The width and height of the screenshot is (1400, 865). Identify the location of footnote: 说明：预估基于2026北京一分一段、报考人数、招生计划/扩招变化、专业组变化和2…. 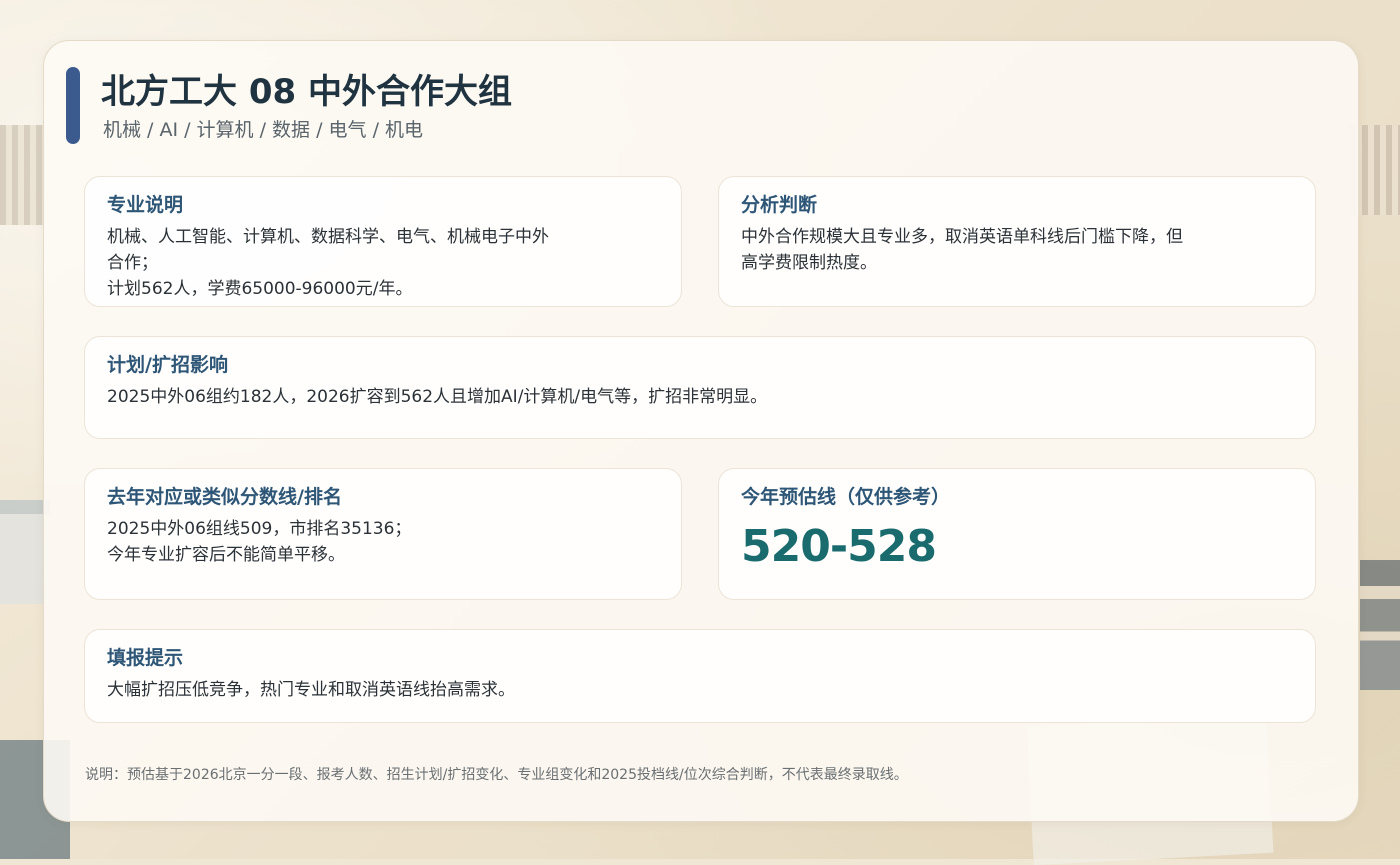
(496, 775).